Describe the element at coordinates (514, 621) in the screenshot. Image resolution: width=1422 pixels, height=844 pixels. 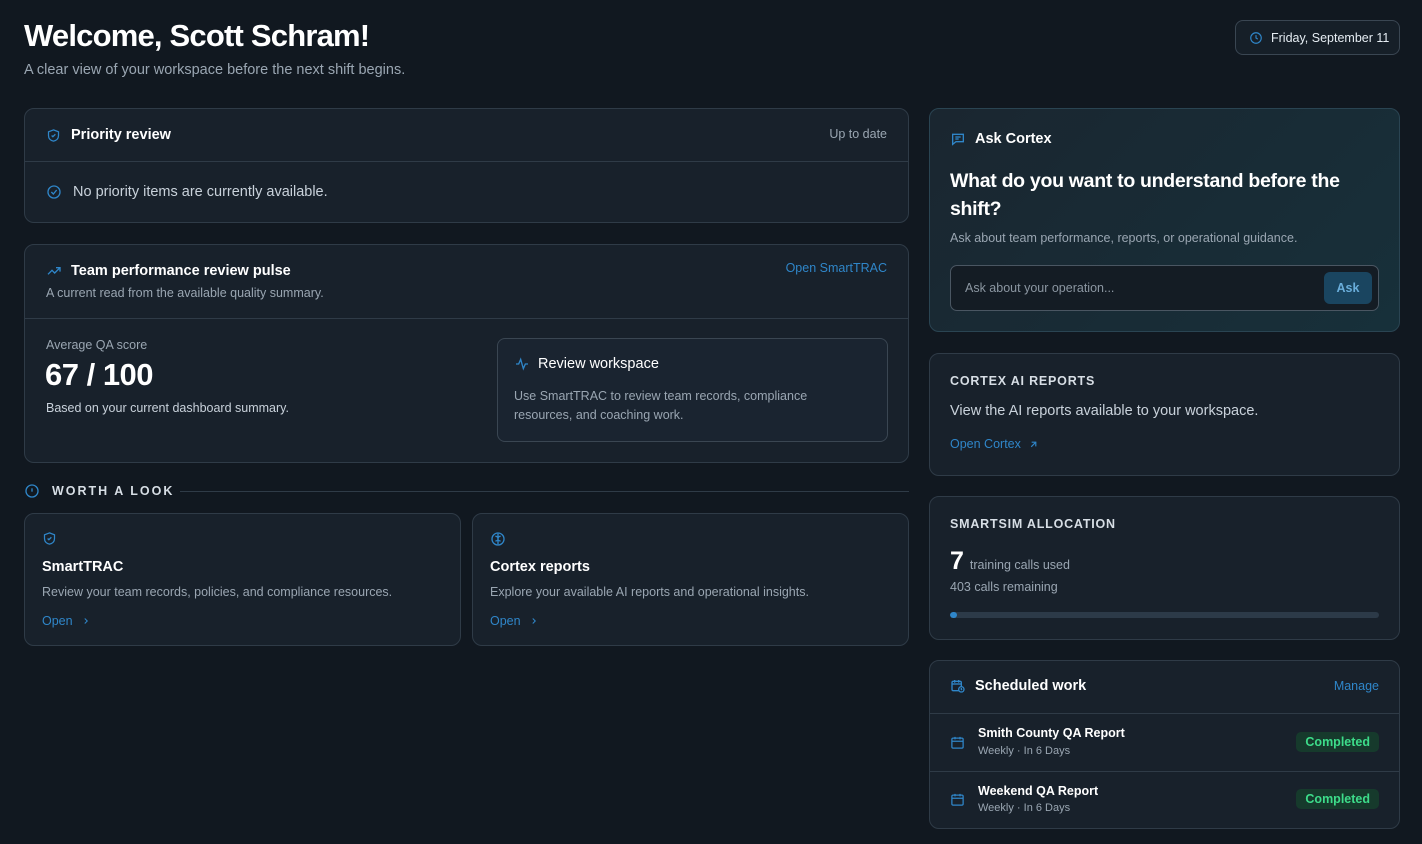
I see `cortex-reports-open-link: Open` at that location.